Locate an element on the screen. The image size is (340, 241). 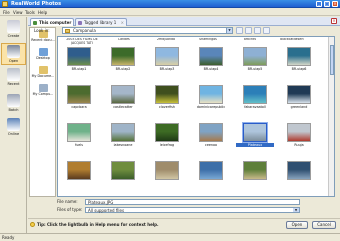
scrollbar-thumb is located at coordinates (332, 60).